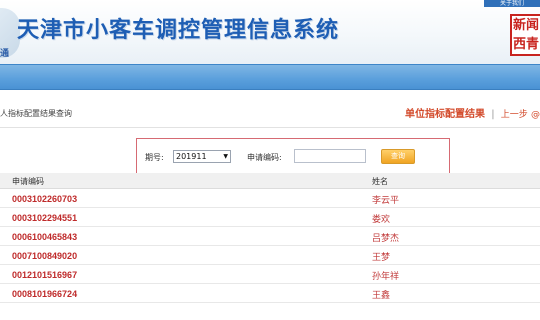 This screenshot has width=540, height=320. What do you see at coordinates (270, 293) in the screenshot?
I see `table-row: 0008101966724 王鑫` at bounding box center [270, 293].